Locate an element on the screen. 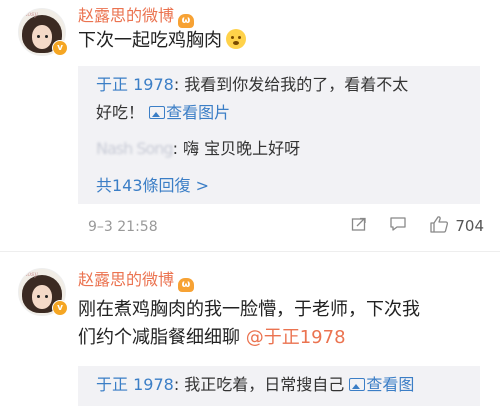 This screenshot has width=500, height=406. like-icon is located at coordinates (439, 224).